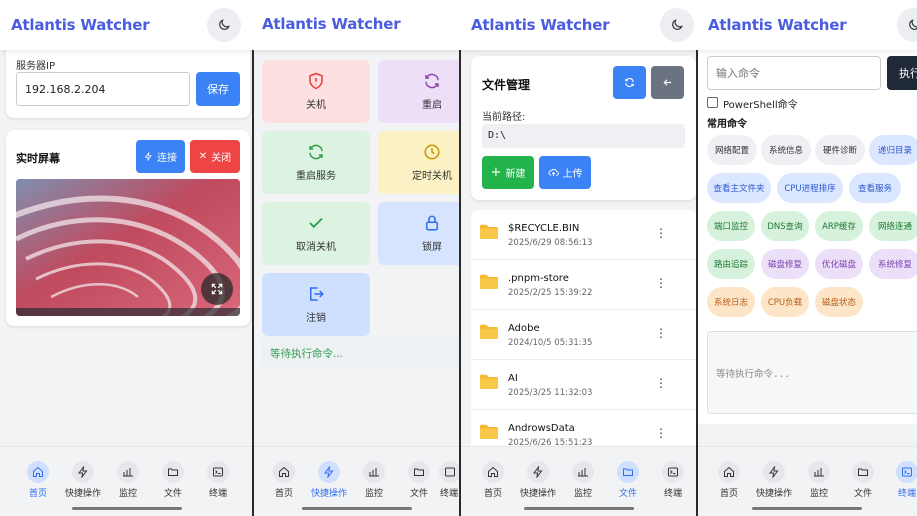  Describe the element at coordinates (667, 82) in the screenshot. I see `back-button` at that location.